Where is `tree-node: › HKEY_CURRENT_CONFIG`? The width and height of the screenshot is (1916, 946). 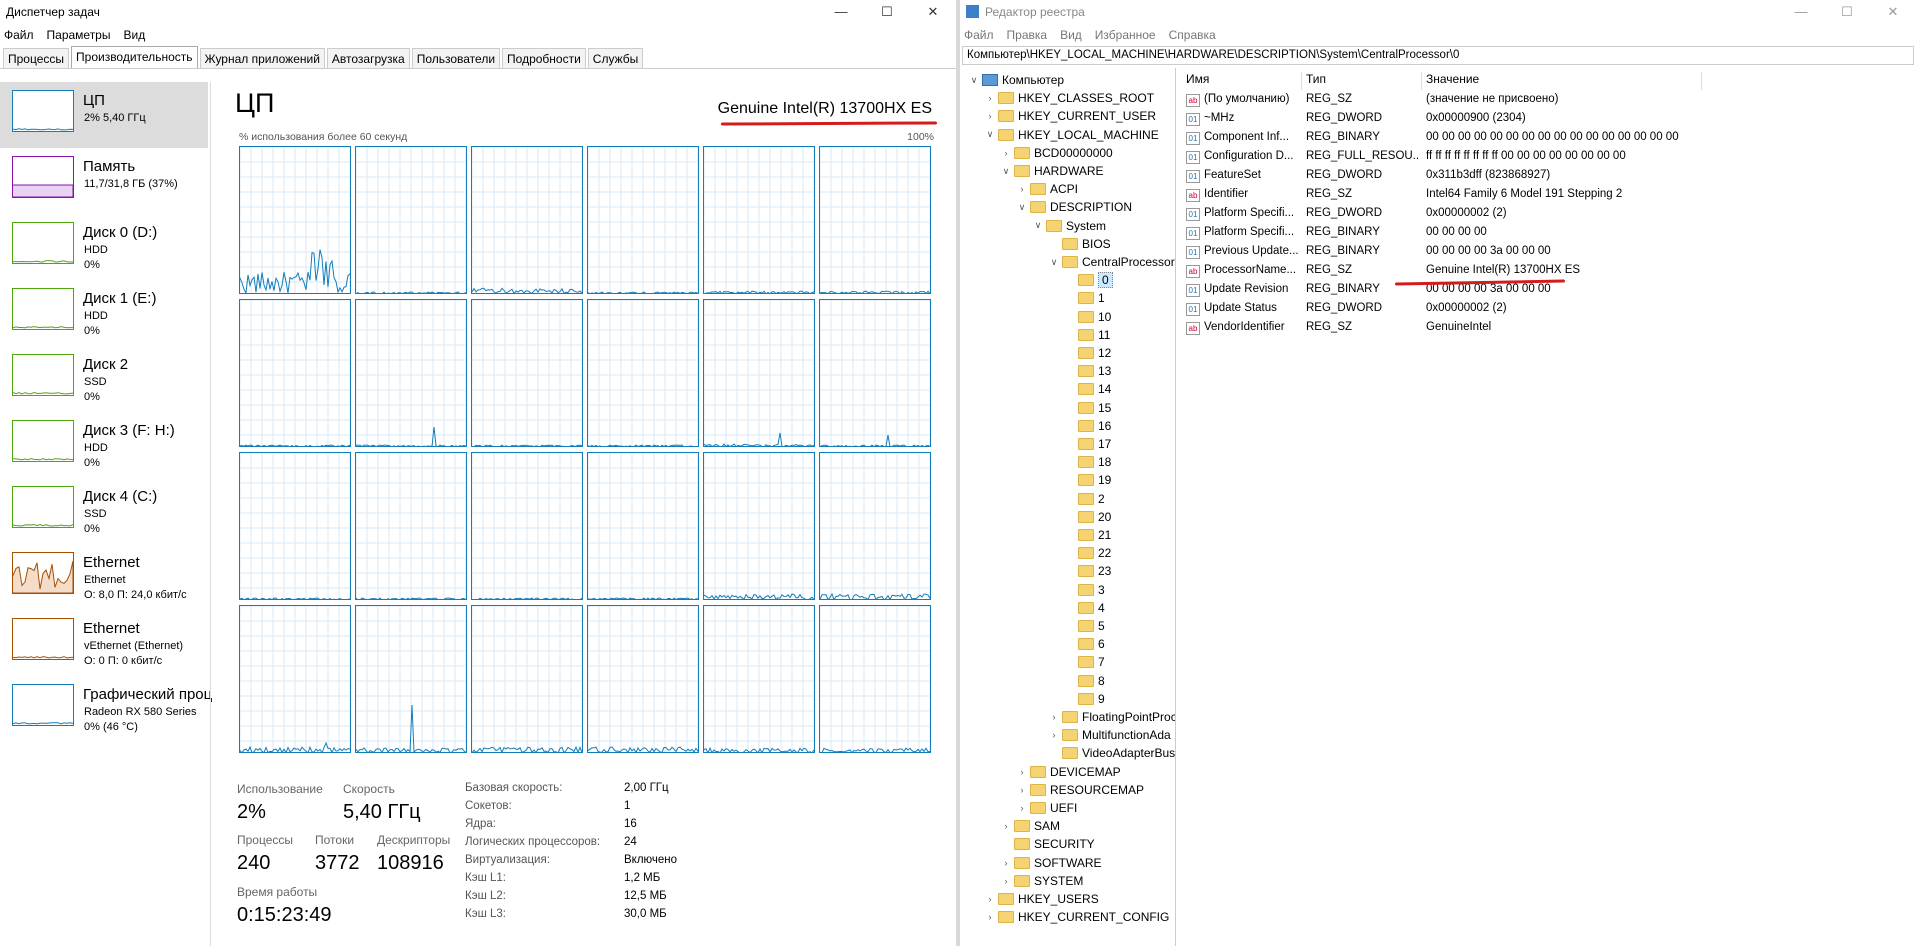 tree-node: › HKEY_CURRENT_CONFIG is located at coordinates (1077, 917).